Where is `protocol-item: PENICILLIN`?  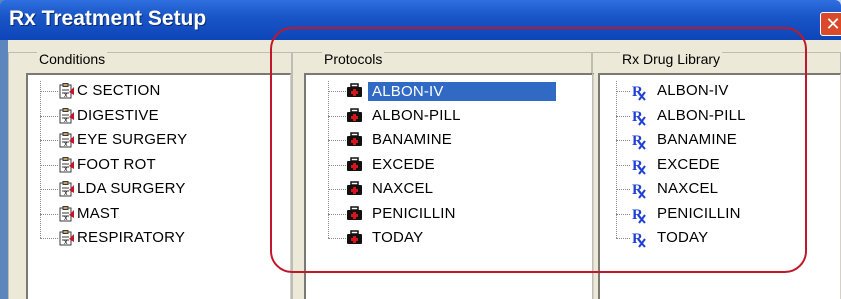
protocol-item: PENICILLIN is located at coordinates (449, 214).